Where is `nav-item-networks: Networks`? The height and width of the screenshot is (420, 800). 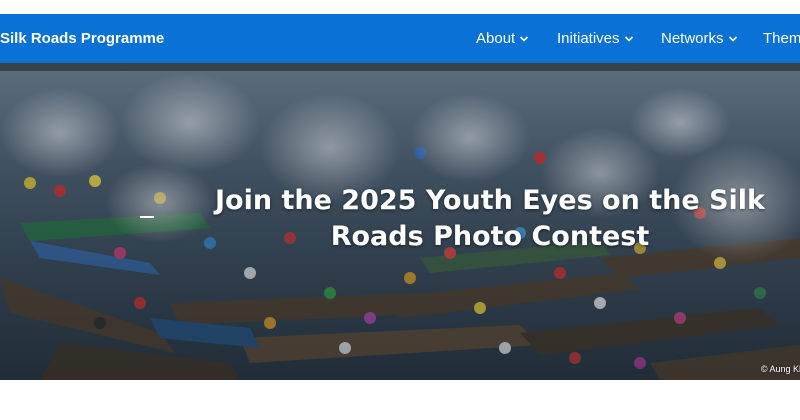 nav-item-networks: Networks is located at coordinates (699, 38).